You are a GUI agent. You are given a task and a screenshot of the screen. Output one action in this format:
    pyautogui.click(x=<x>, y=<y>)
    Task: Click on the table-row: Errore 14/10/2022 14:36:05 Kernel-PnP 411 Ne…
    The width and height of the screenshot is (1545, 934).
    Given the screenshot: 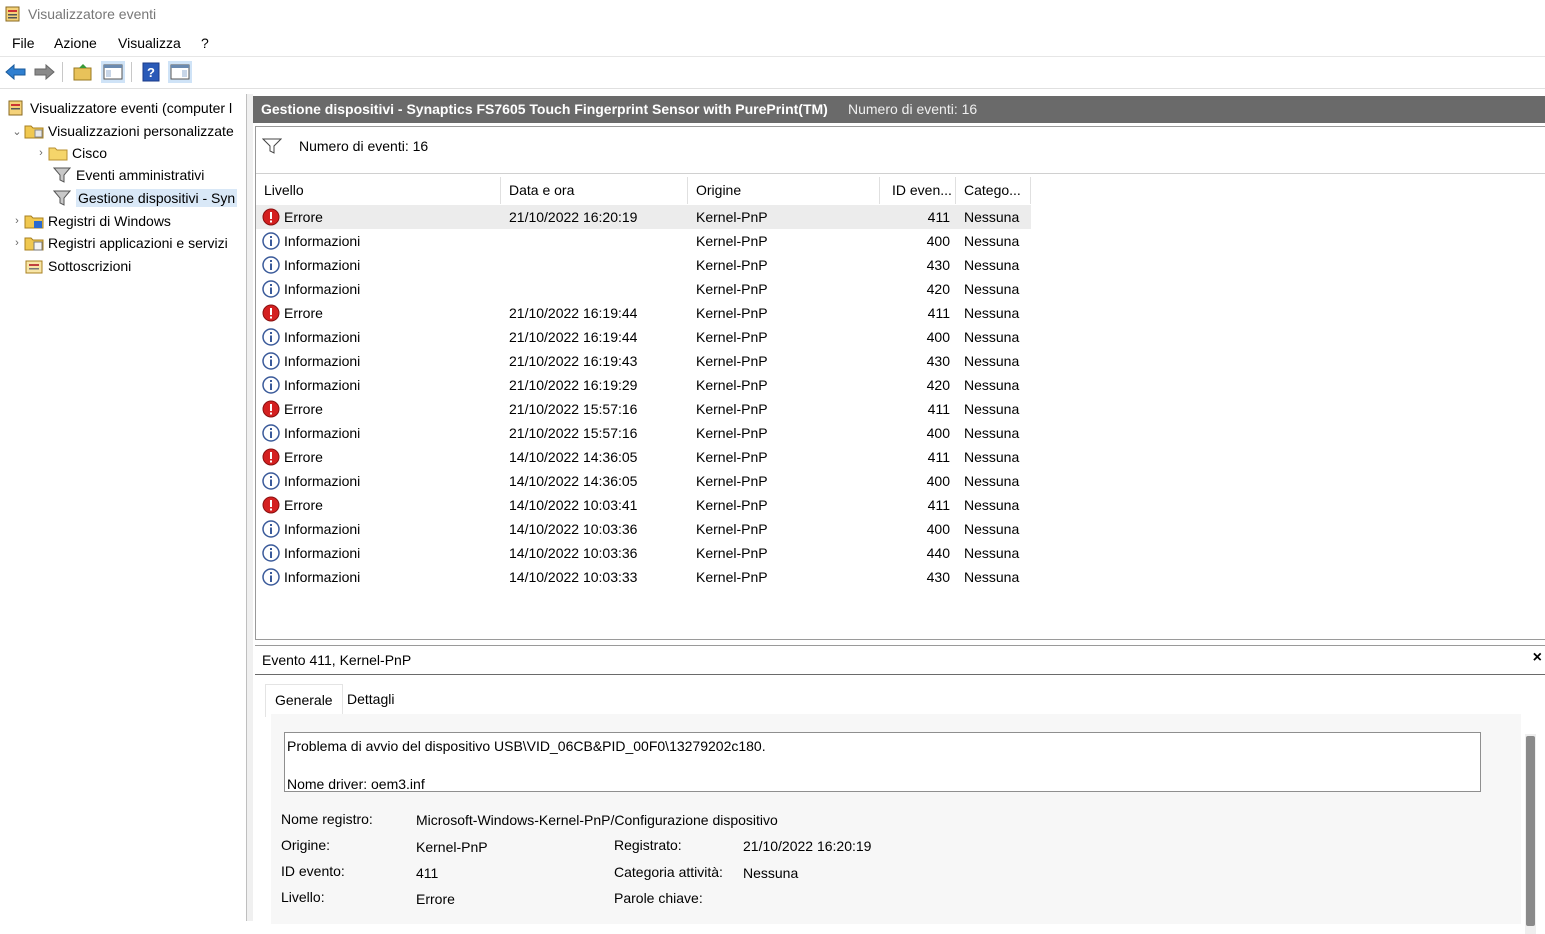 What is the action you would take?
    pyautogui.click(x=643, y=457)
    